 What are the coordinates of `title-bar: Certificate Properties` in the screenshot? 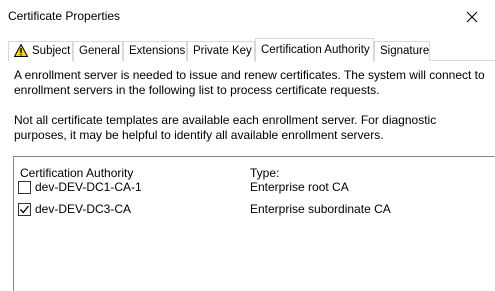 It's located at (247, 17).